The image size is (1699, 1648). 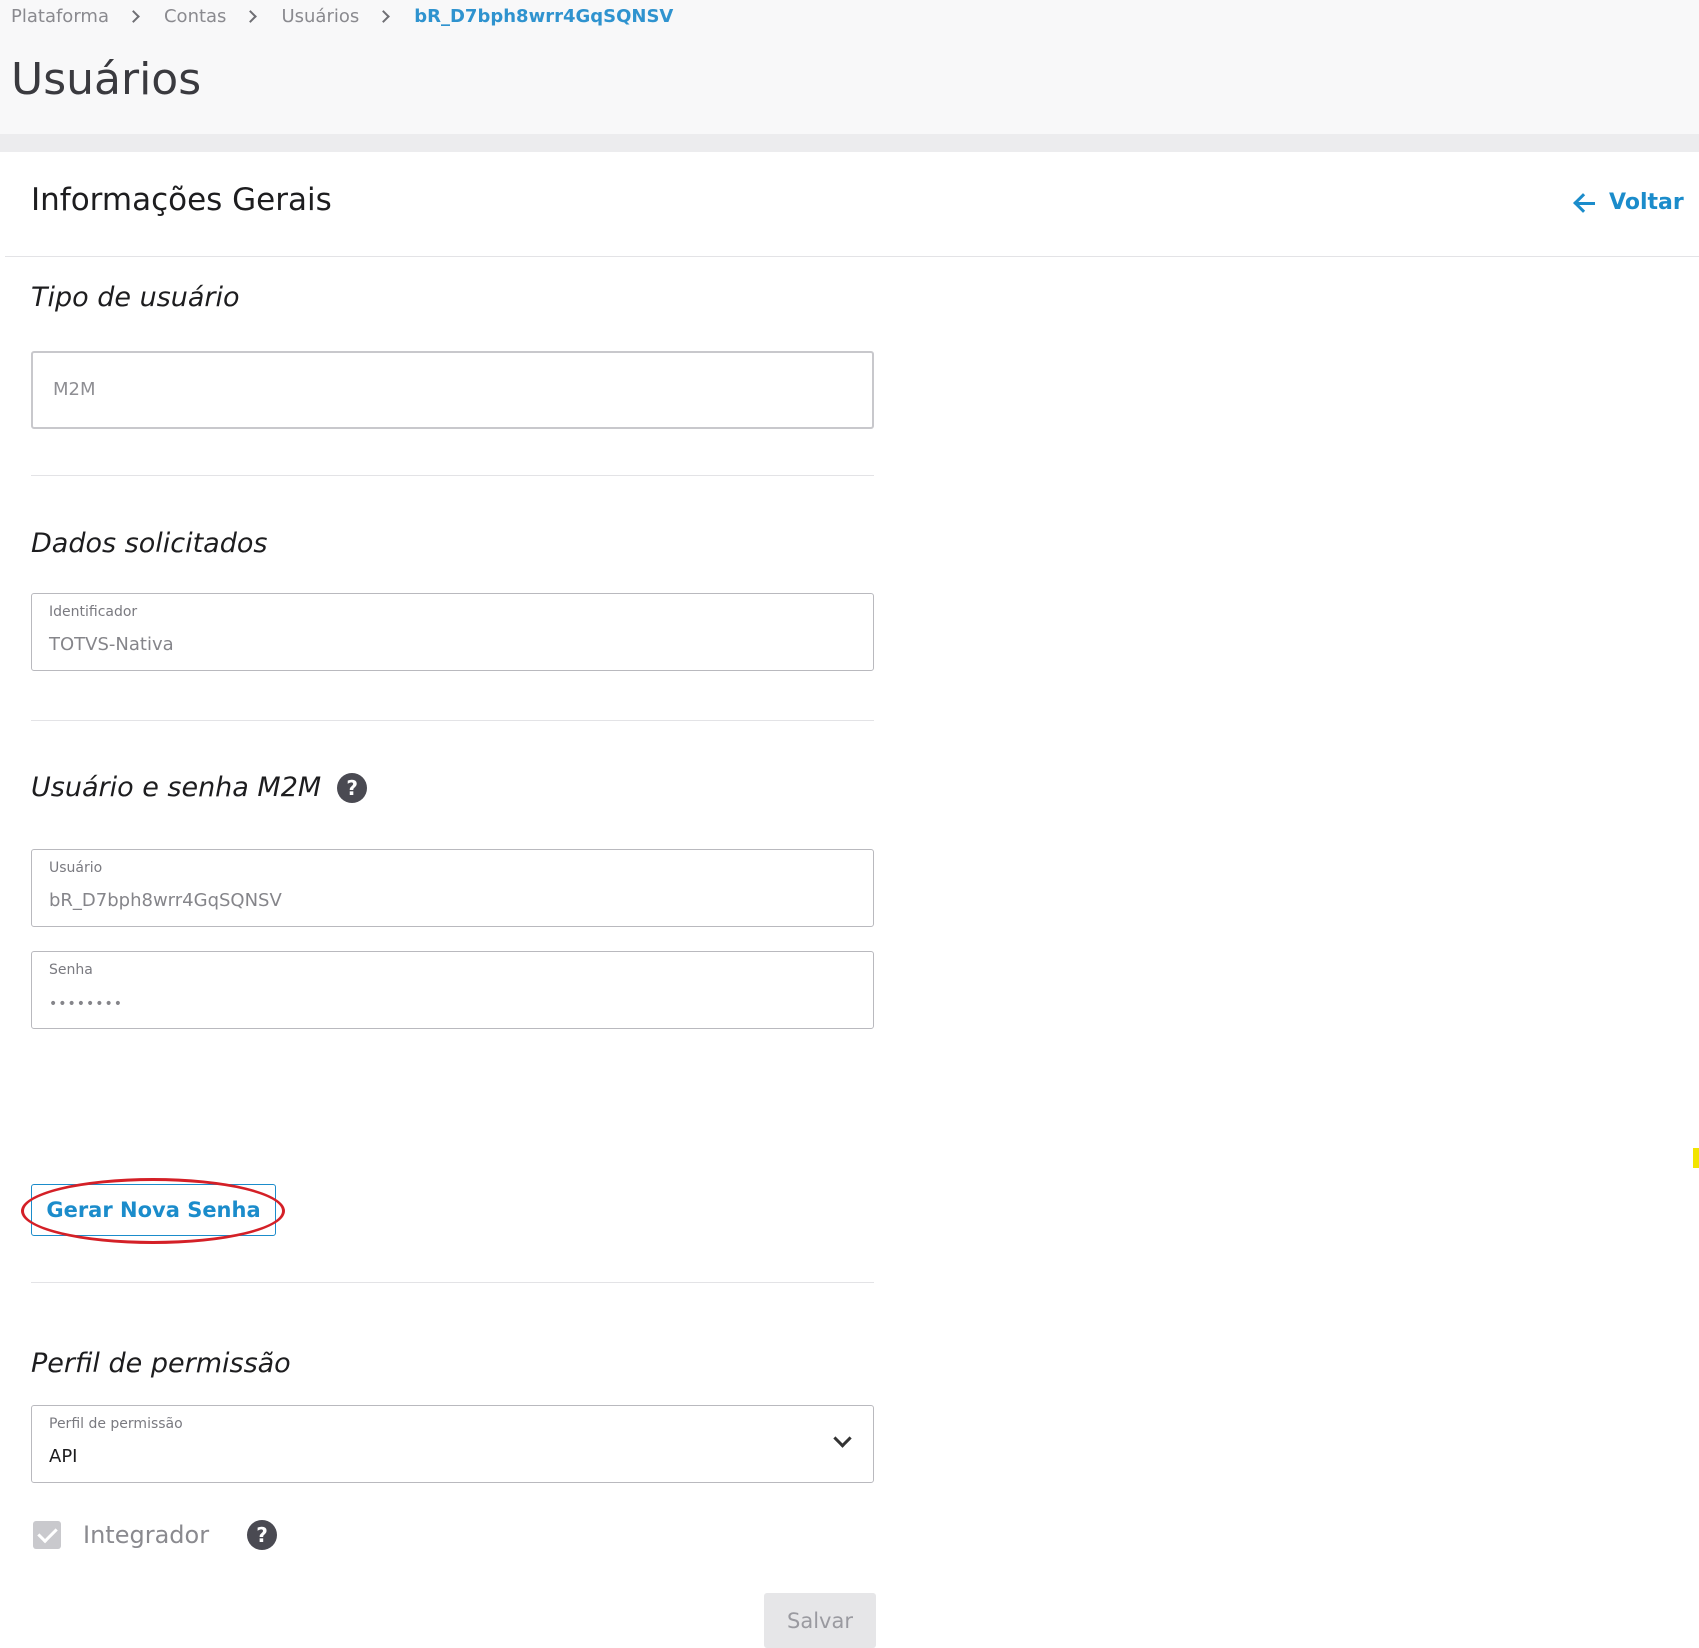 What do you see at coordinates (47, 1535) in the screenshot?
I see `integrator-checkbox` at bounding box center [47, 1535].